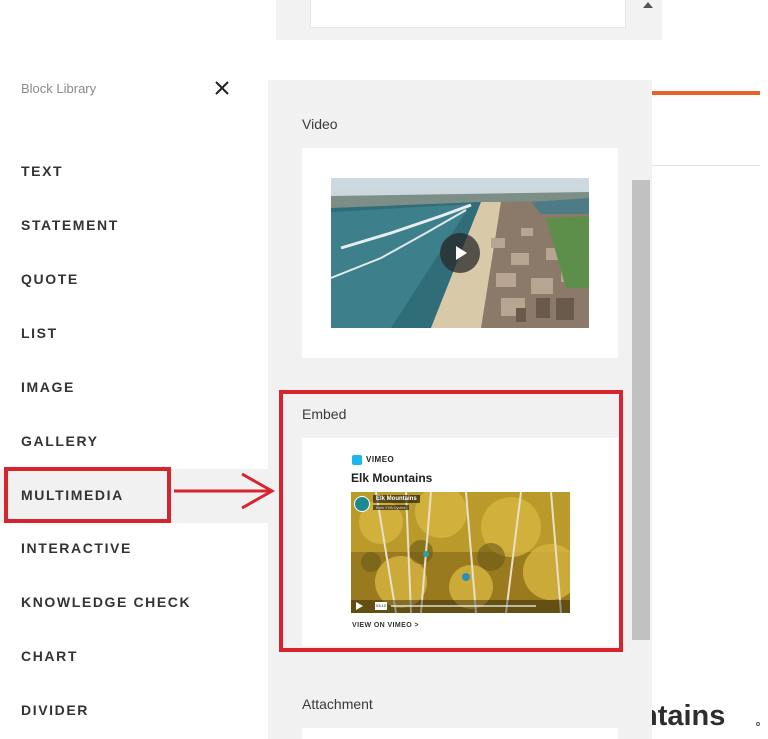 The image size is (768, 739). I want to click on sidebar-item-label: QUOTE, so click(50, 279).